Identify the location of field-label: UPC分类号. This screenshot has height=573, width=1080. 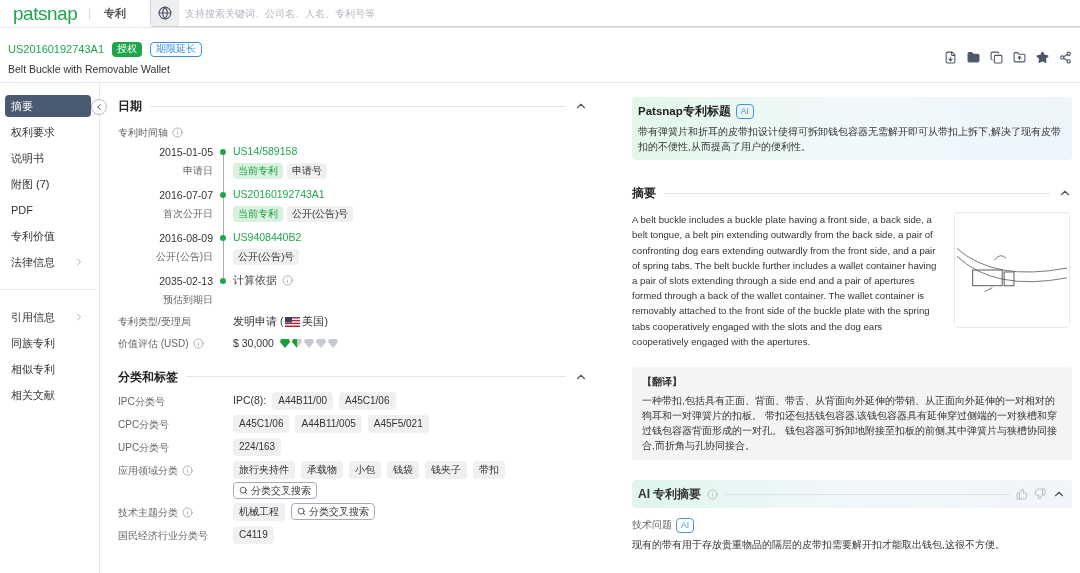
(144, 447).